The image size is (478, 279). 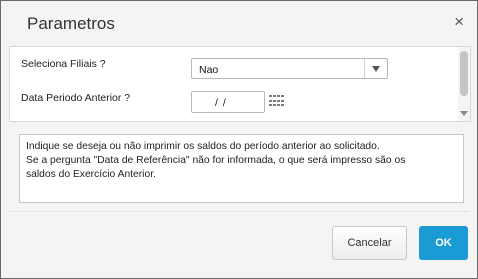 I want to click on dropdown-button, so click(x=375, y=68).